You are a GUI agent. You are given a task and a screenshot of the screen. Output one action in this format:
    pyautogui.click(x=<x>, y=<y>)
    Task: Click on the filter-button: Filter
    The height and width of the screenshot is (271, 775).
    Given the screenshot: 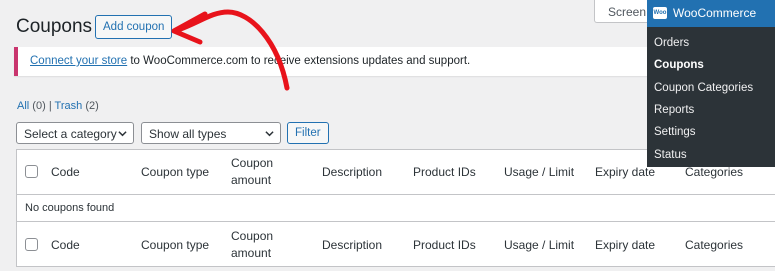 What is the action you would take?
    pyautogui.click(x=308, y=133)
    